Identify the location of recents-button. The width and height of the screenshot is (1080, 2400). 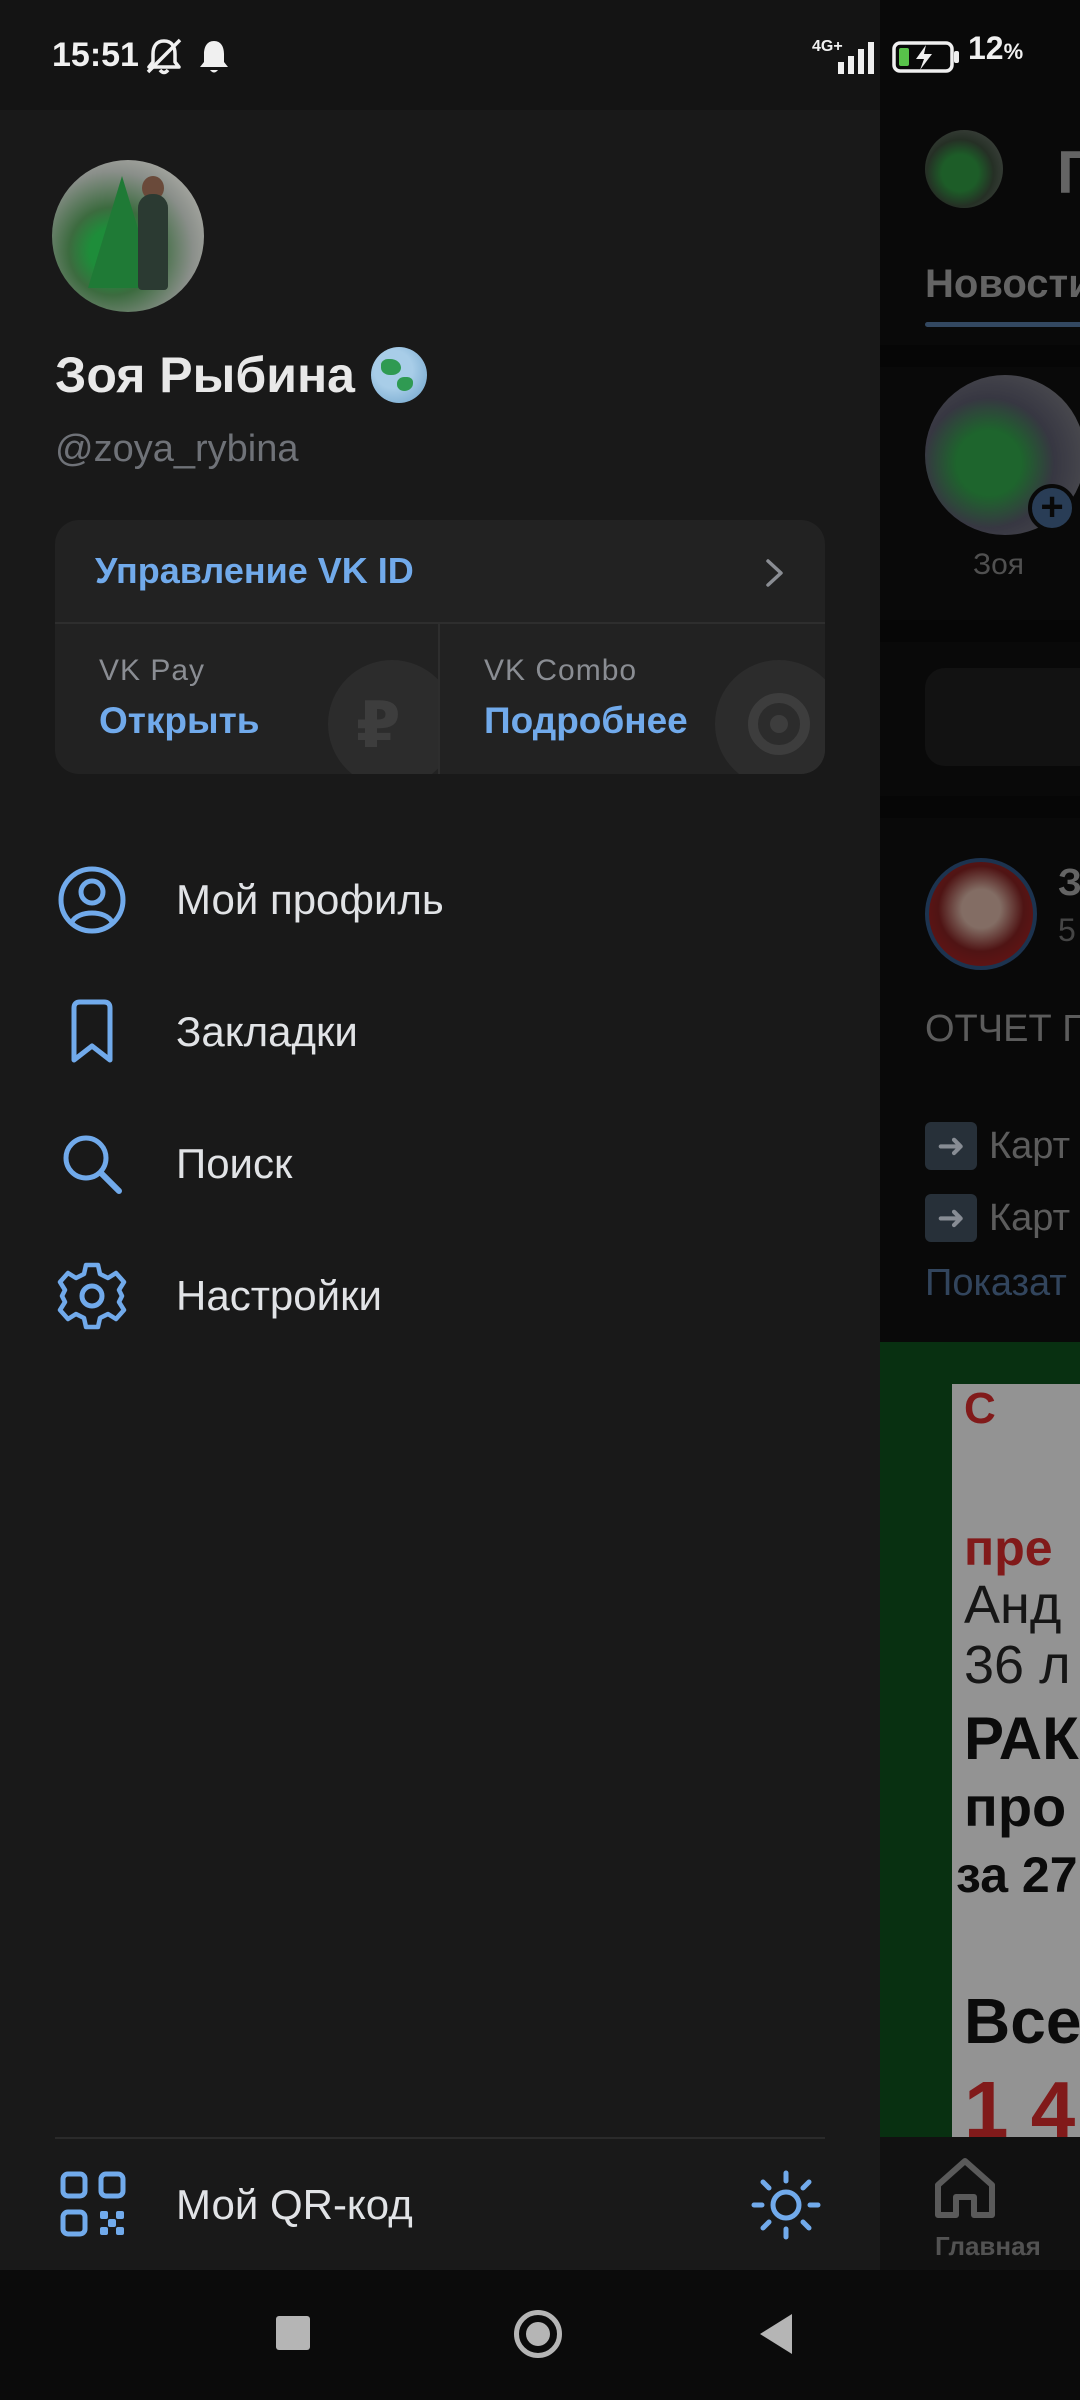
(293, 2333).